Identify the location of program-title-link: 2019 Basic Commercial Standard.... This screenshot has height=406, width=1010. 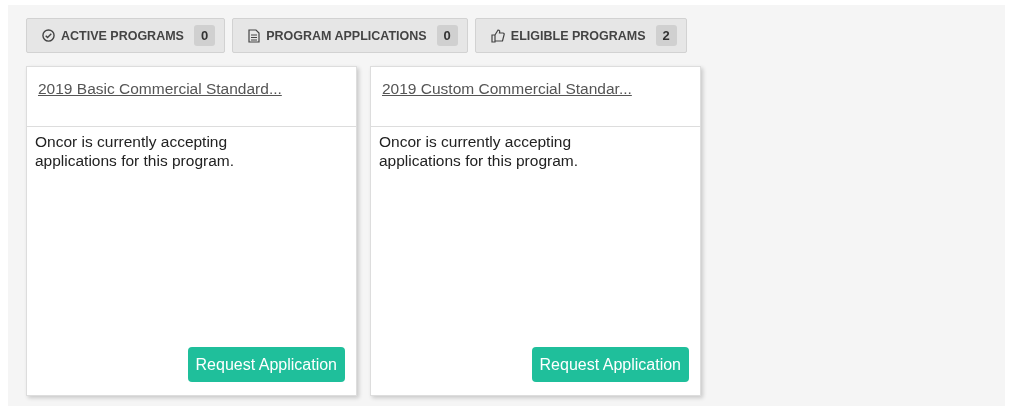
(160, 88).